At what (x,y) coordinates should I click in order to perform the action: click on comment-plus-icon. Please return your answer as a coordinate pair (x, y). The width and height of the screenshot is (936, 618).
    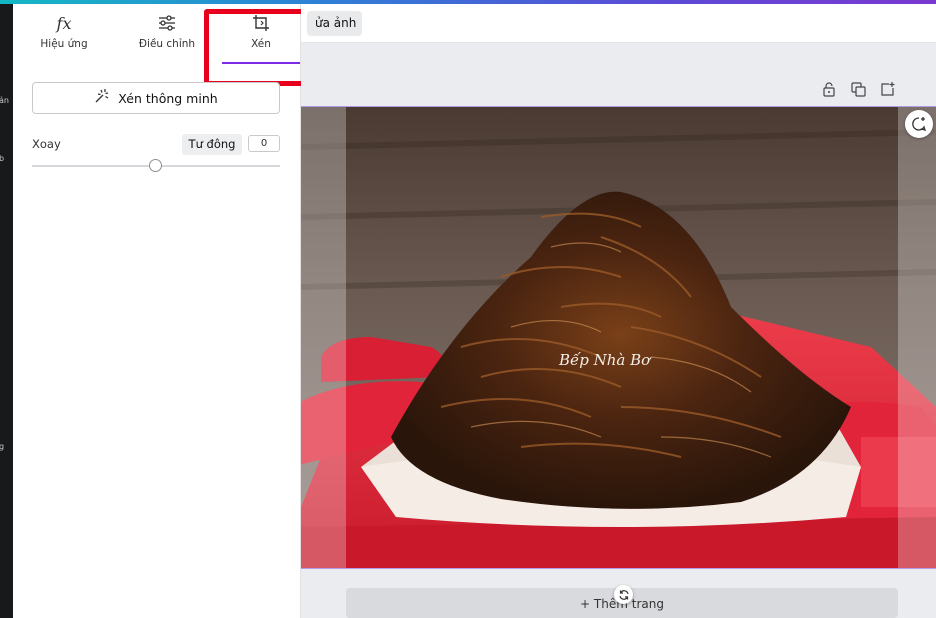
    Looking at the image, I should click on (919, 124).